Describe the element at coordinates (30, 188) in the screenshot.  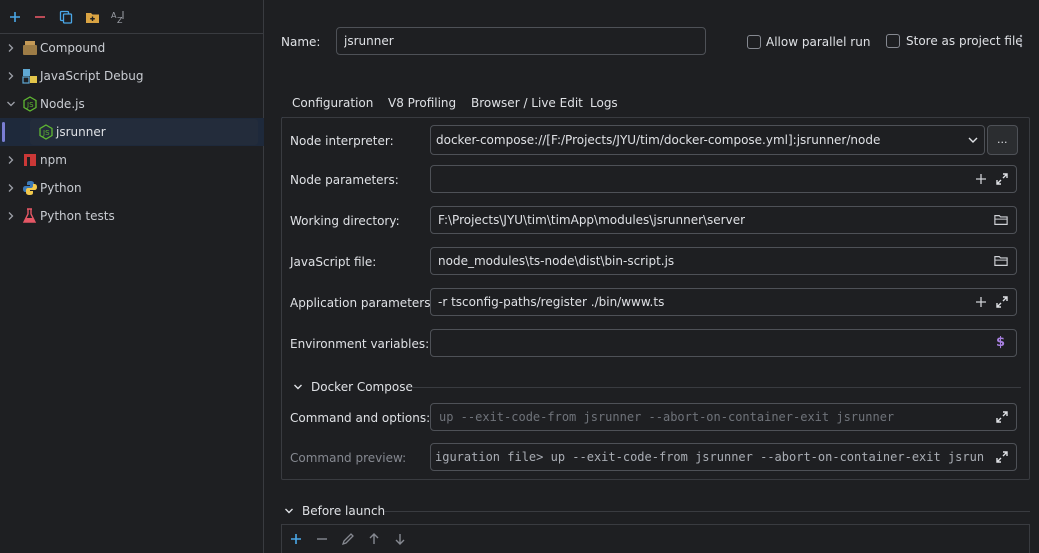
I see `python-icon` at that location.